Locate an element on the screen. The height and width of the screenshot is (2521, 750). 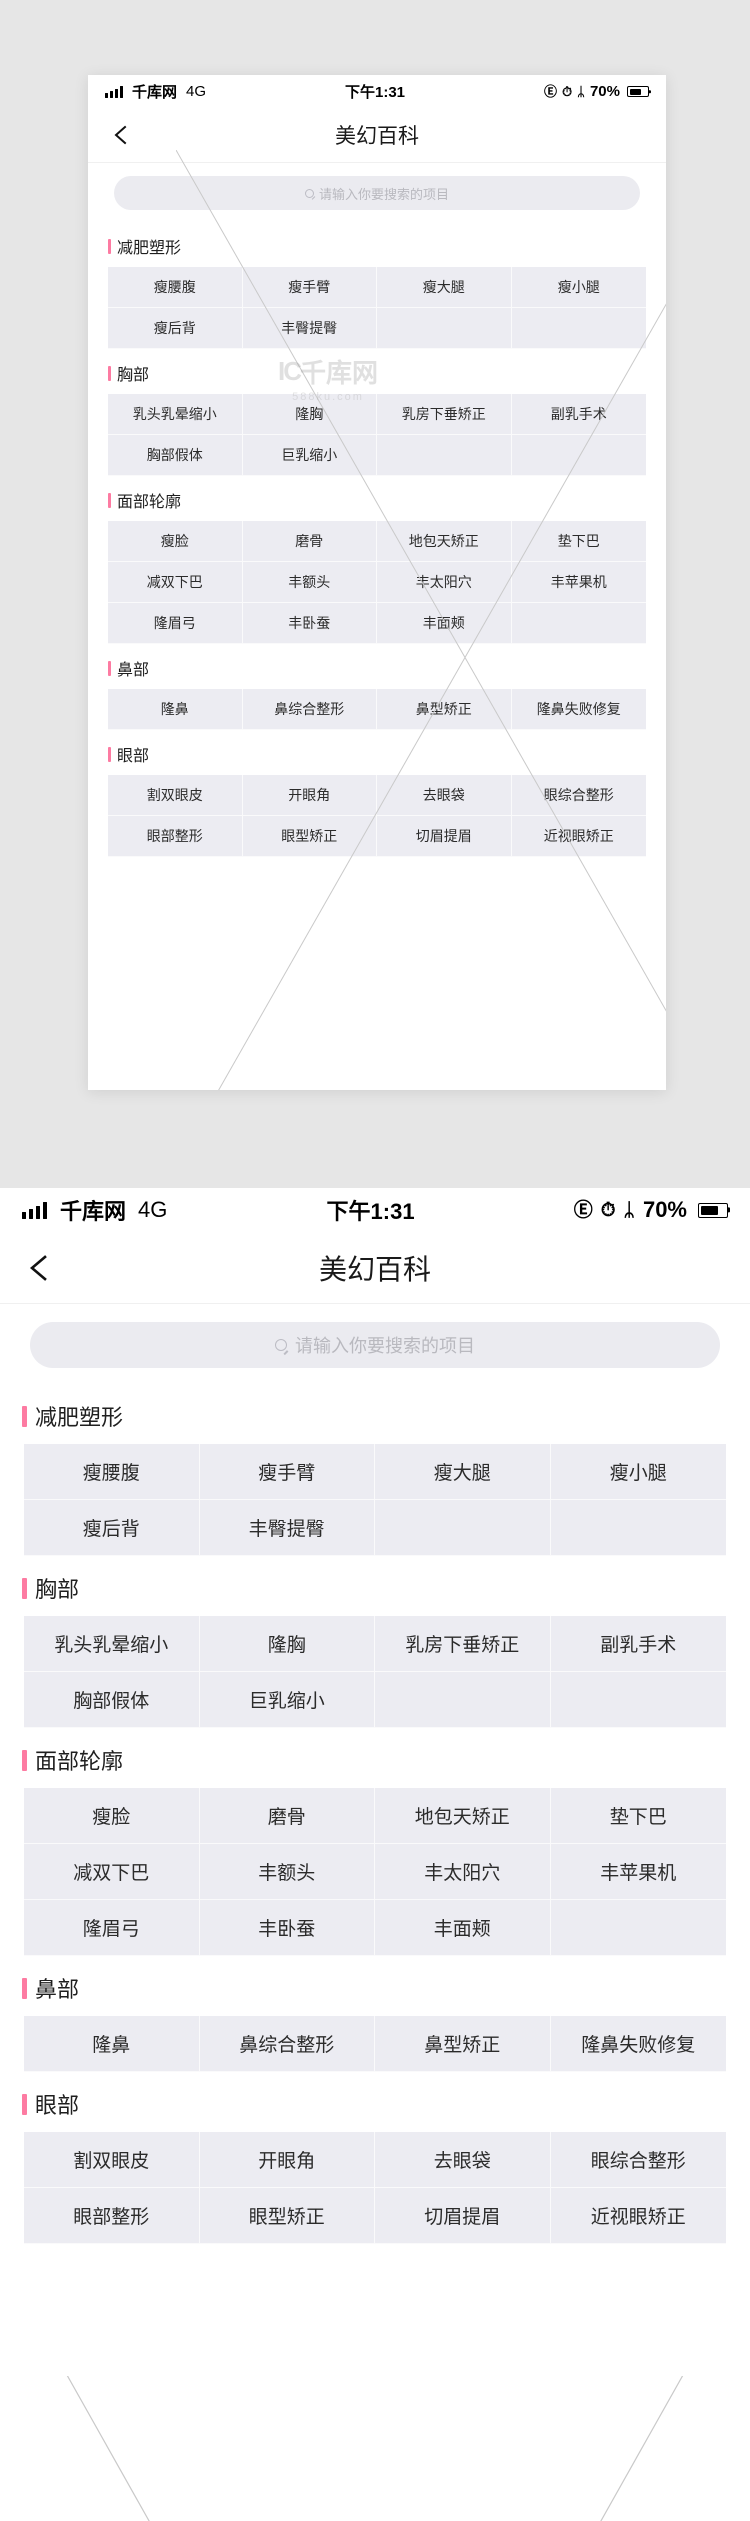
section-grid: 隆鼻 鼻综合整形 鼻型矫正 隆鼻失败修复 is located at coordinates (375, 2044).